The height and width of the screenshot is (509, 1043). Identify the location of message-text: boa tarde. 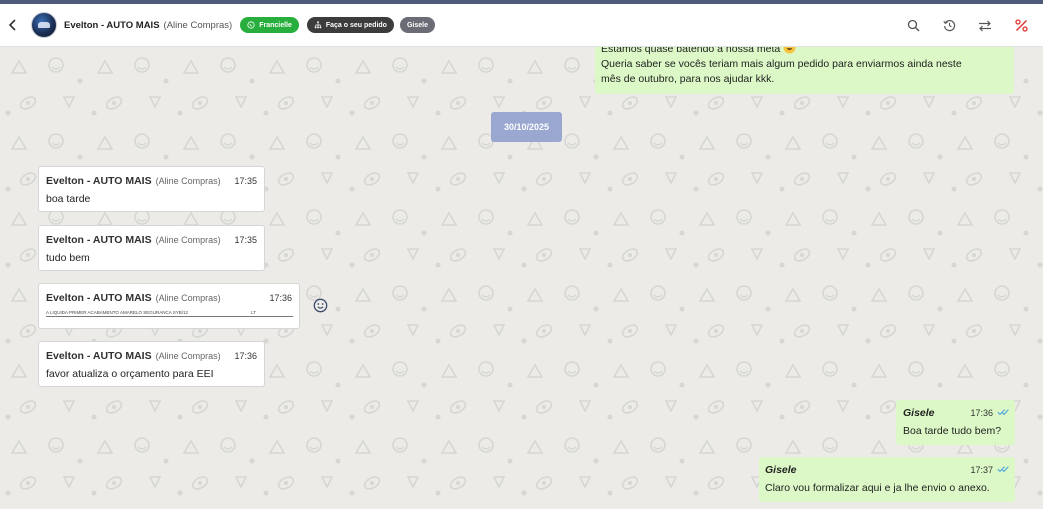
(68, 199).